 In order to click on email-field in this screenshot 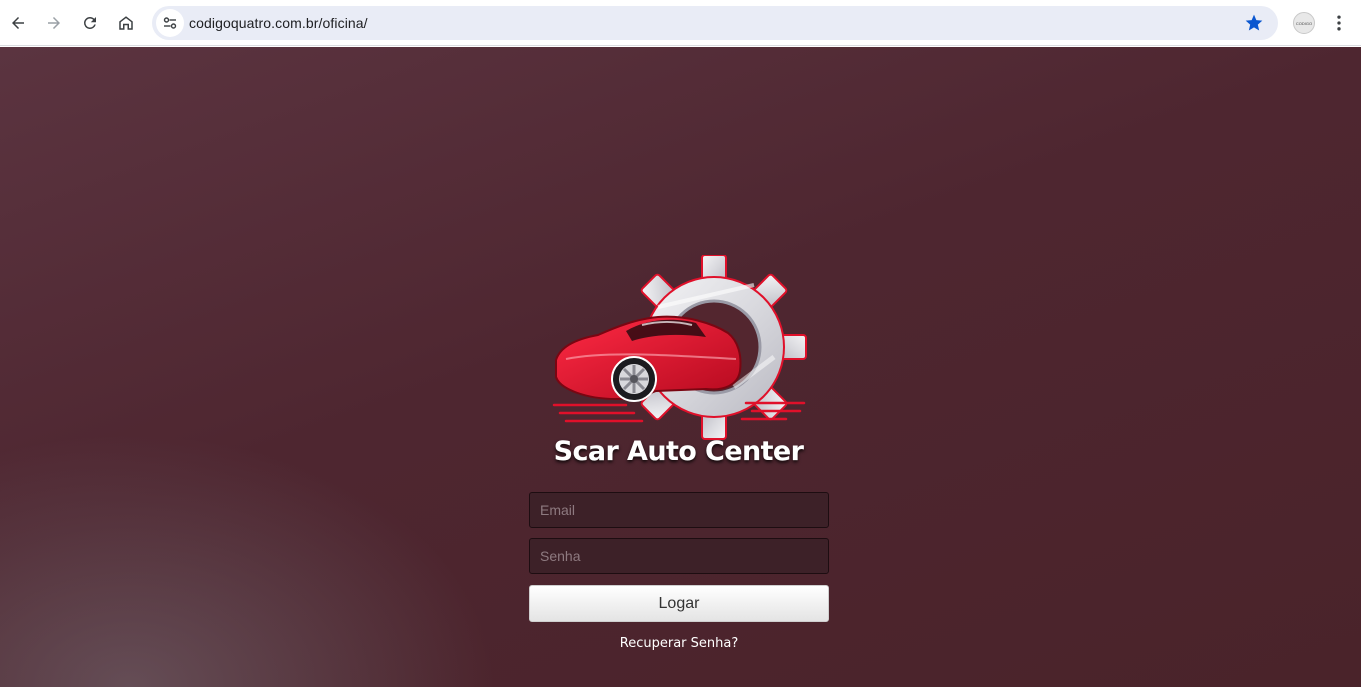, I will do `click(679, 510)`.